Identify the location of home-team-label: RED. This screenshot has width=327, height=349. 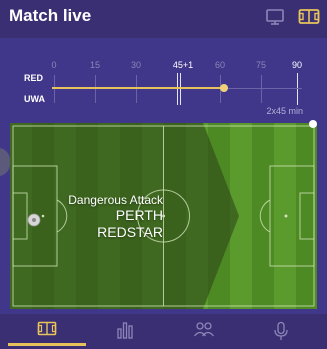
(34, 78).